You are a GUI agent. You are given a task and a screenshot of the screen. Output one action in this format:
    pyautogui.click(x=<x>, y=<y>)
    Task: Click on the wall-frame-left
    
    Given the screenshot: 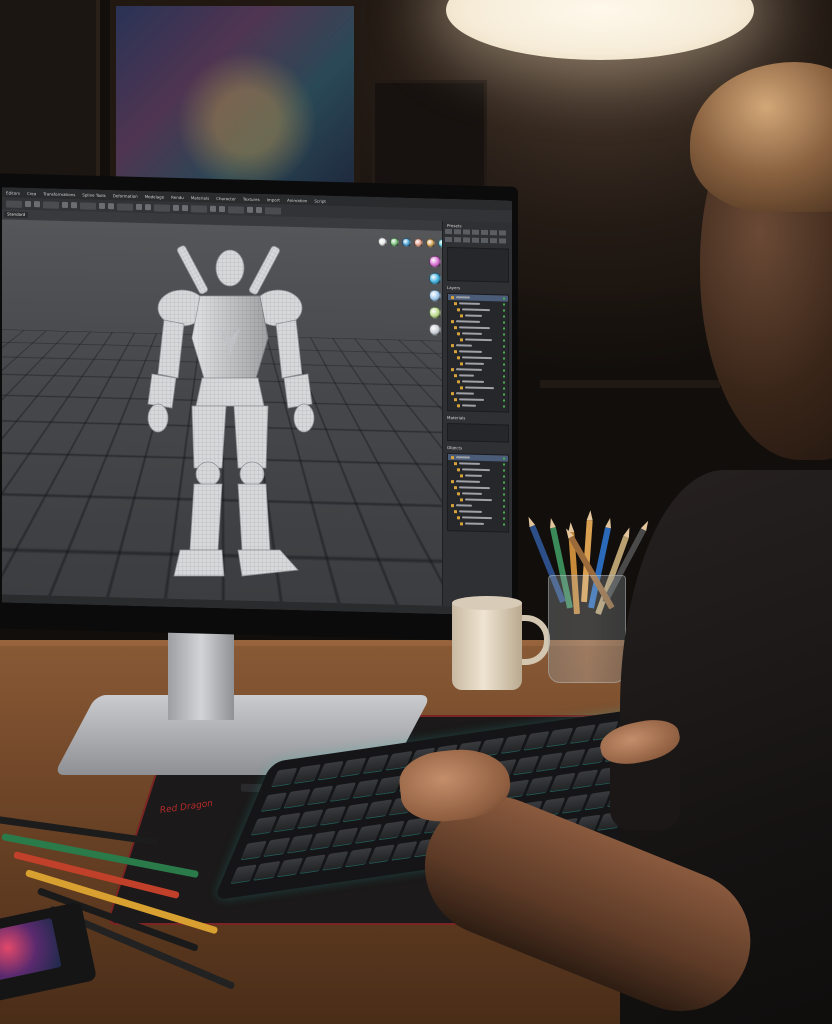 What is the action you would take?
    pyautogui.click(x=50, y=95)
    